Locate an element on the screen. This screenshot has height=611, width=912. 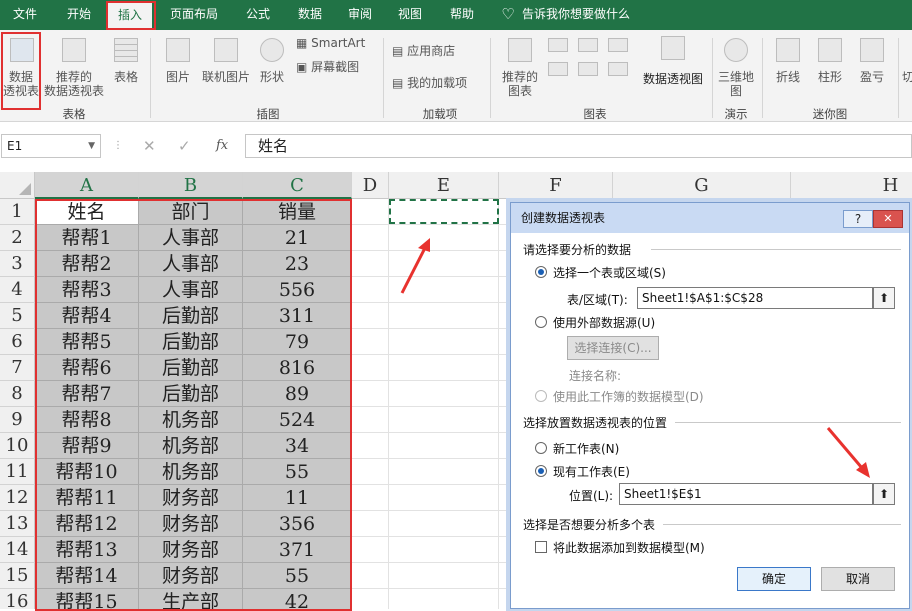
column-header-f: F is located at coordinates (556, 185).